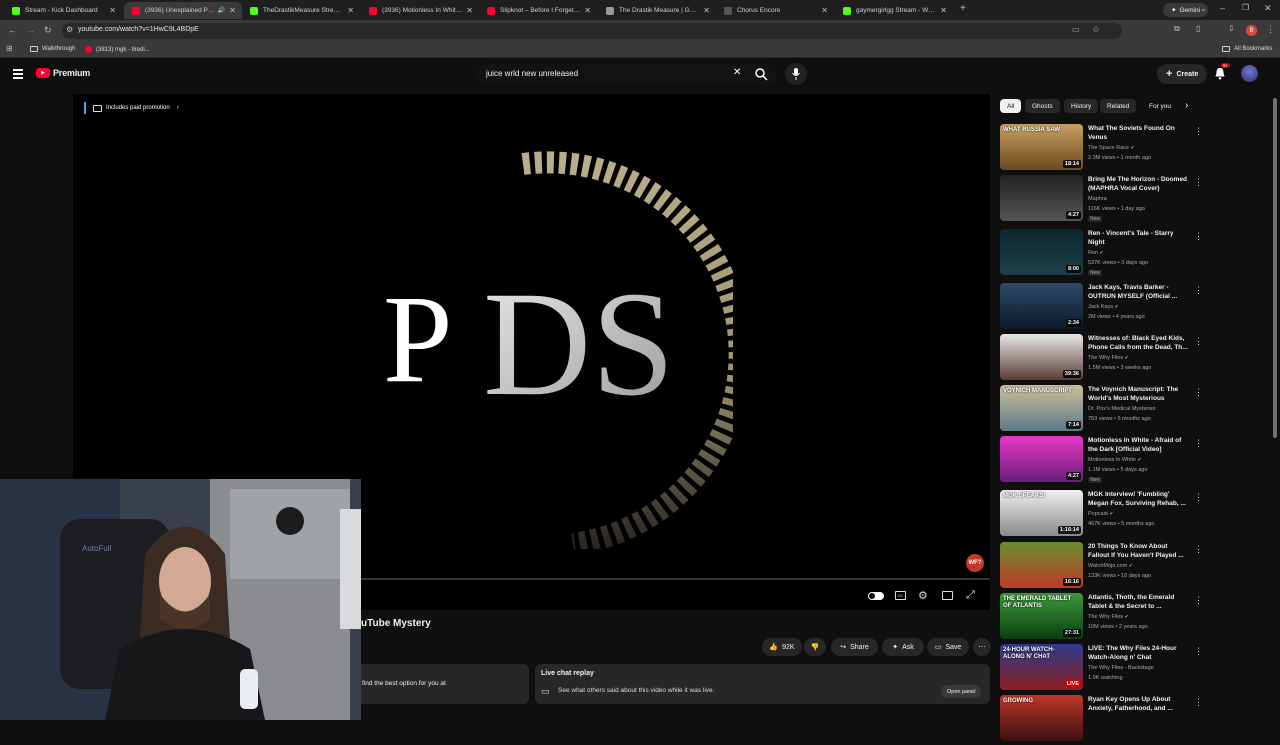  What do you see at coordinates (1198, 28) in the screenshot?
I see `sidepanel-icon: ▯` at bounding box center [1198, 28].